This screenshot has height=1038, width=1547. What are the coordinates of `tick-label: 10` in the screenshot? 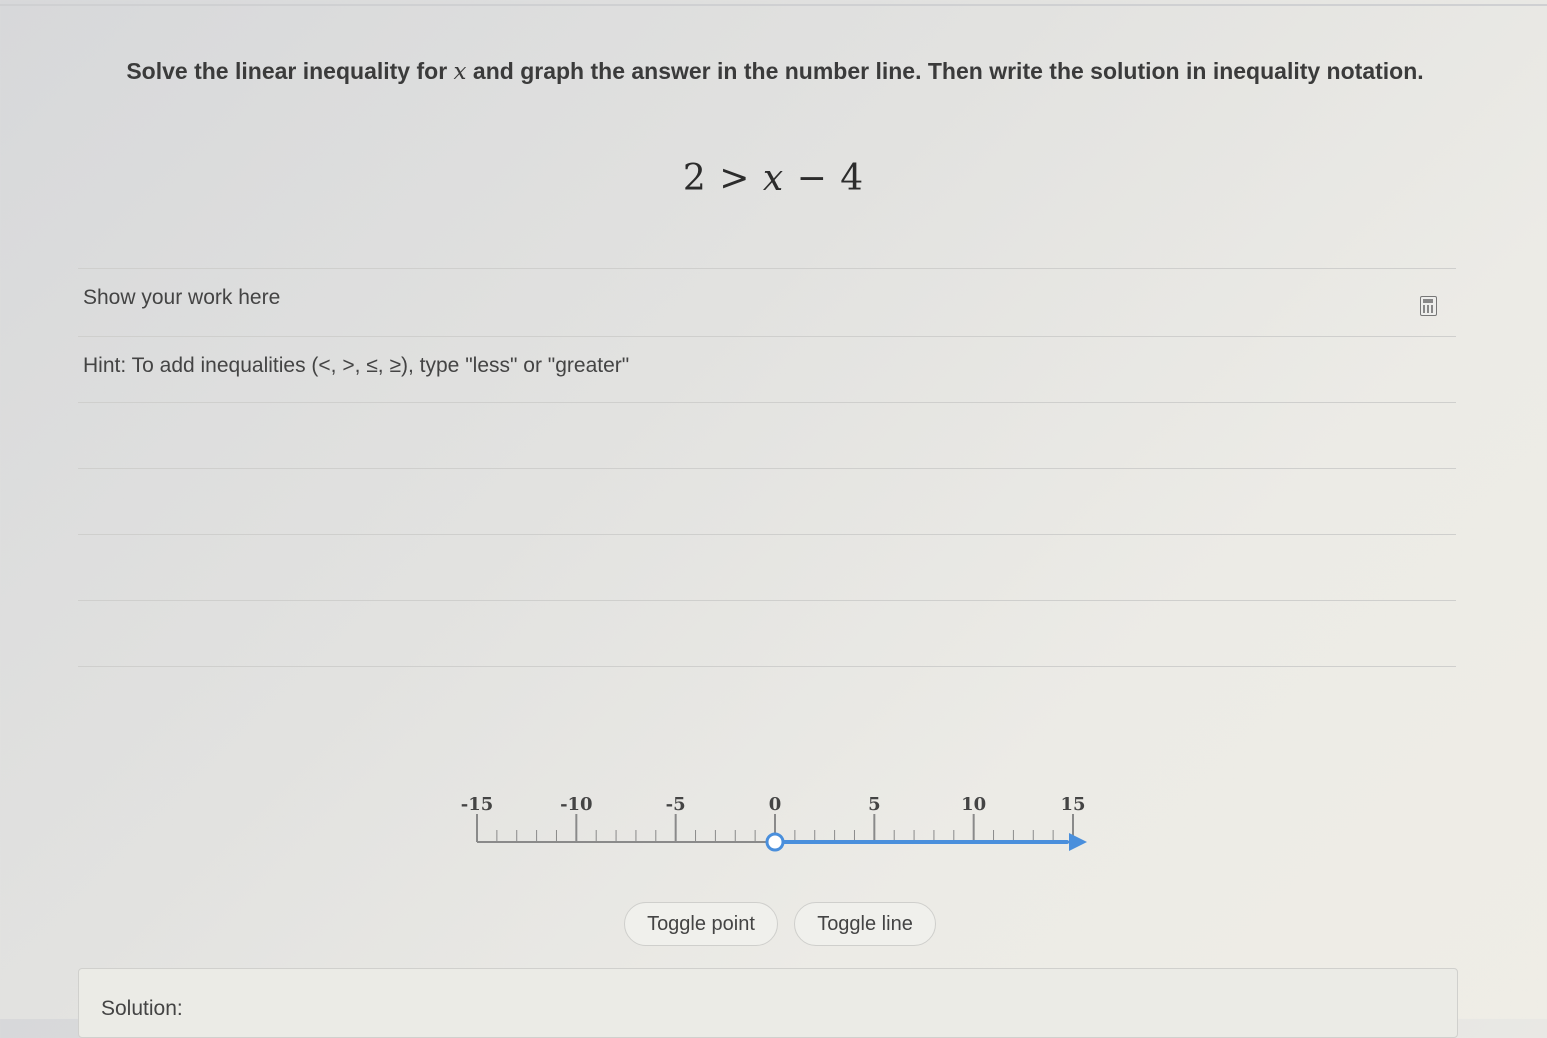 It's located at (973, 804).